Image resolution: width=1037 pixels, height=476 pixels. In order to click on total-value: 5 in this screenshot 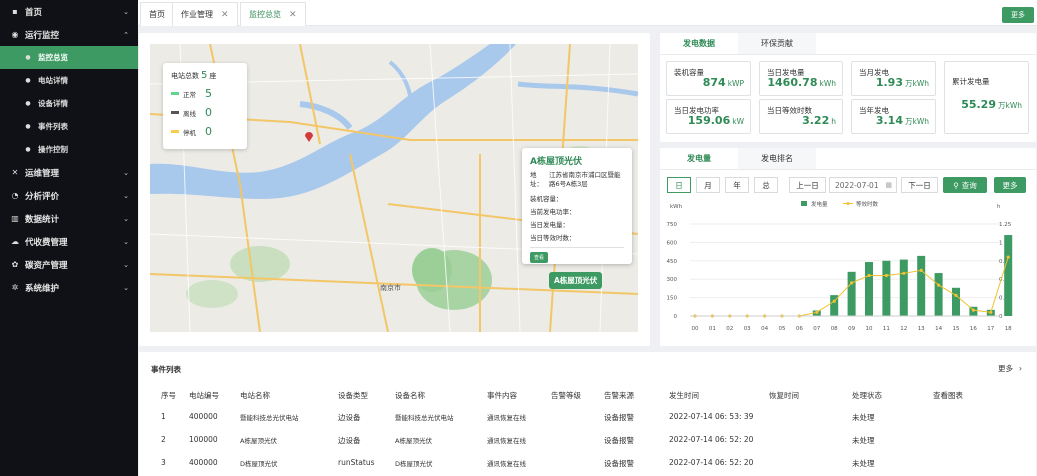, I will do `click(204, 75)`.